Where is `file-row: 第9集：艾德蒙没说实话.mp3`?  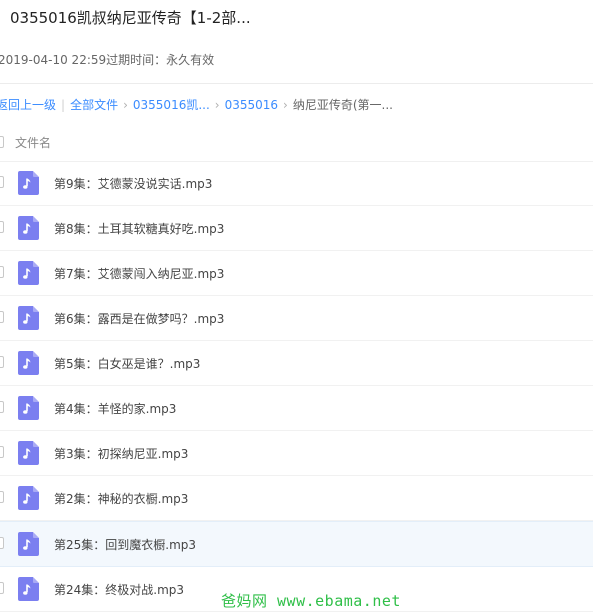
file-row: 第9集：艾德蒙没说实话.mp3 is located at coordinates (296, 183).